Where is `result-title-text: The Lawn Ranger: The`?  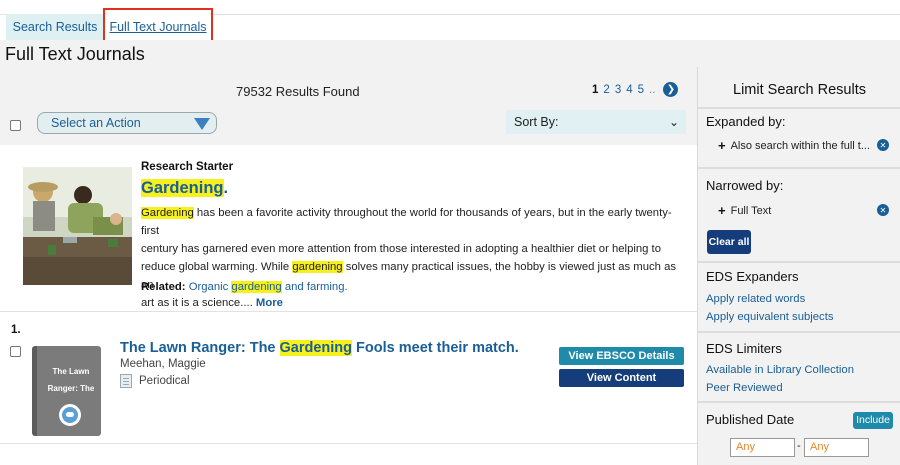 result-title-text: The Lawn Ranger: The is located at coordinates (200, 348).